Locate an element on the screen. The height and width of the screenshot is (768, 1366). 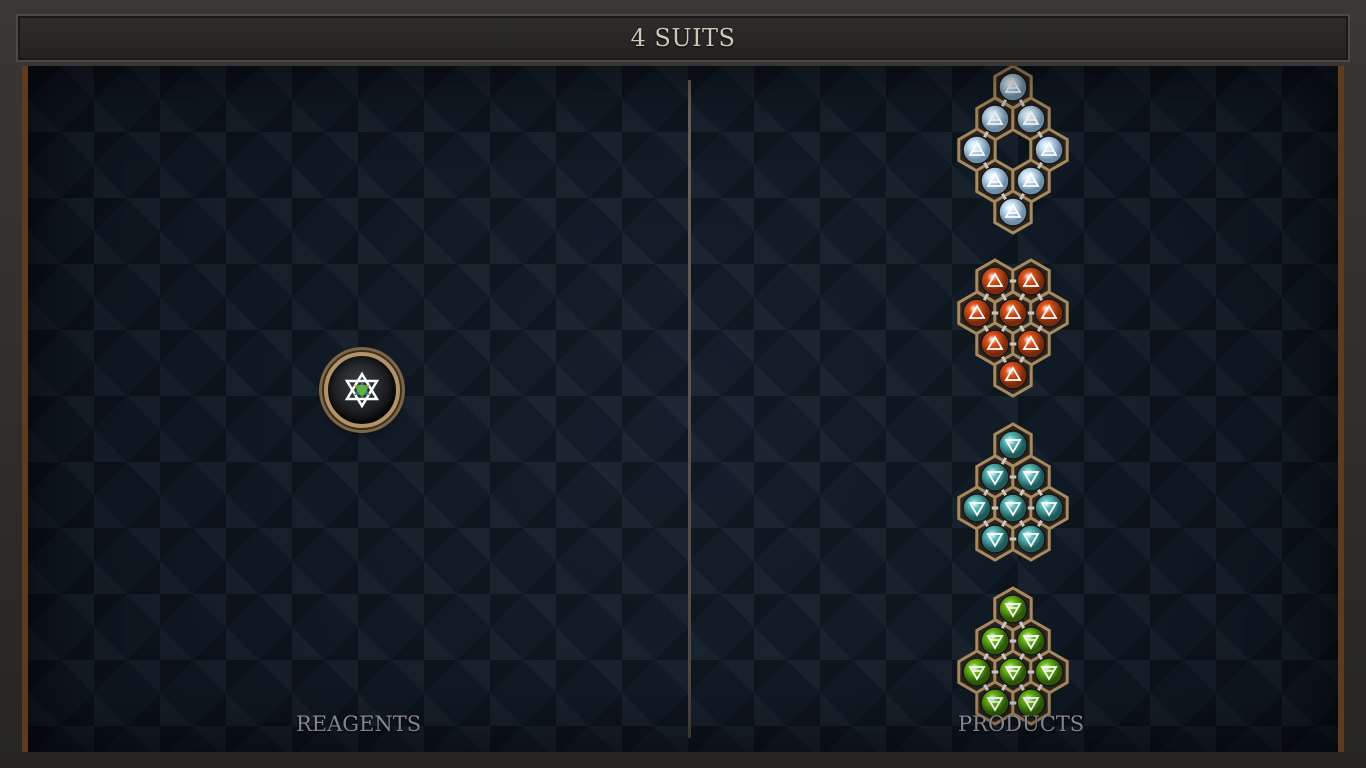
product-molecule-water is located at coordinates (1013, 504).